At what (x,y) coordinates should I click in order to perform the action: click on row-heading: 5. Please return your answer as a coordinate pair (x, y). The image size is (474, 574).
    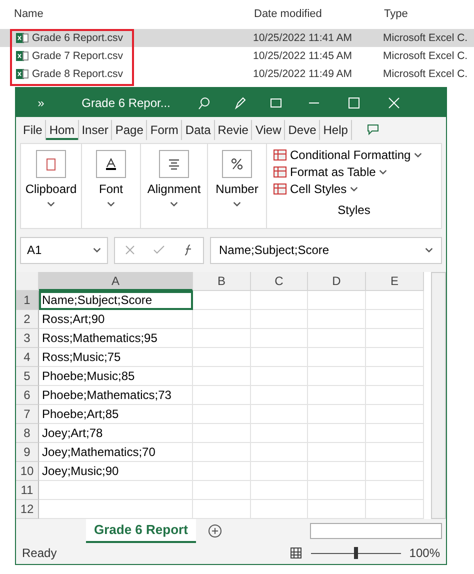
    Looking at the image, I should click on (27, 376).